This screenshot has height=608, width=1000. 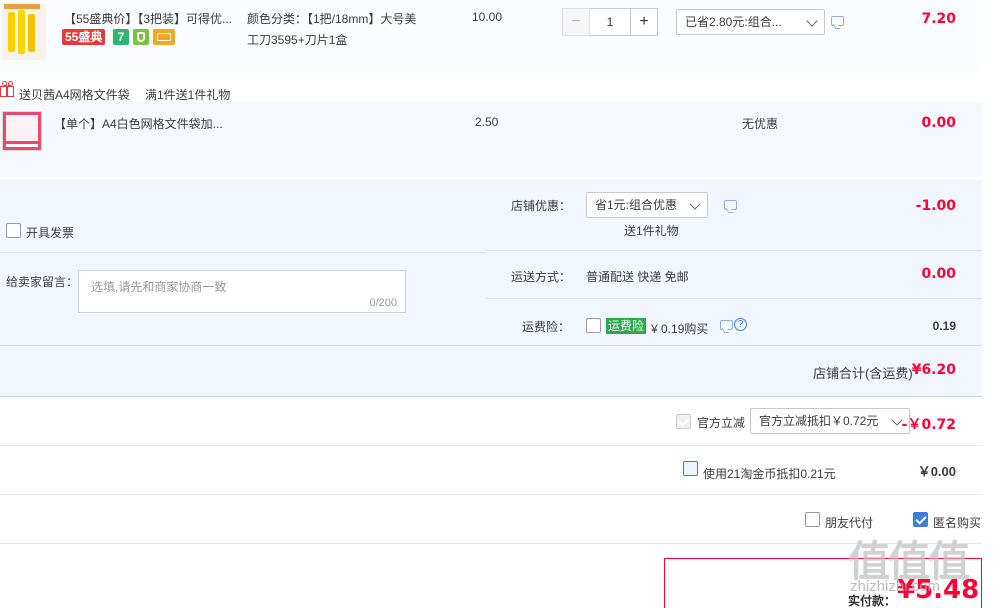 I want to click on coins-value: ￥0.00, so click(x=936, y=471).